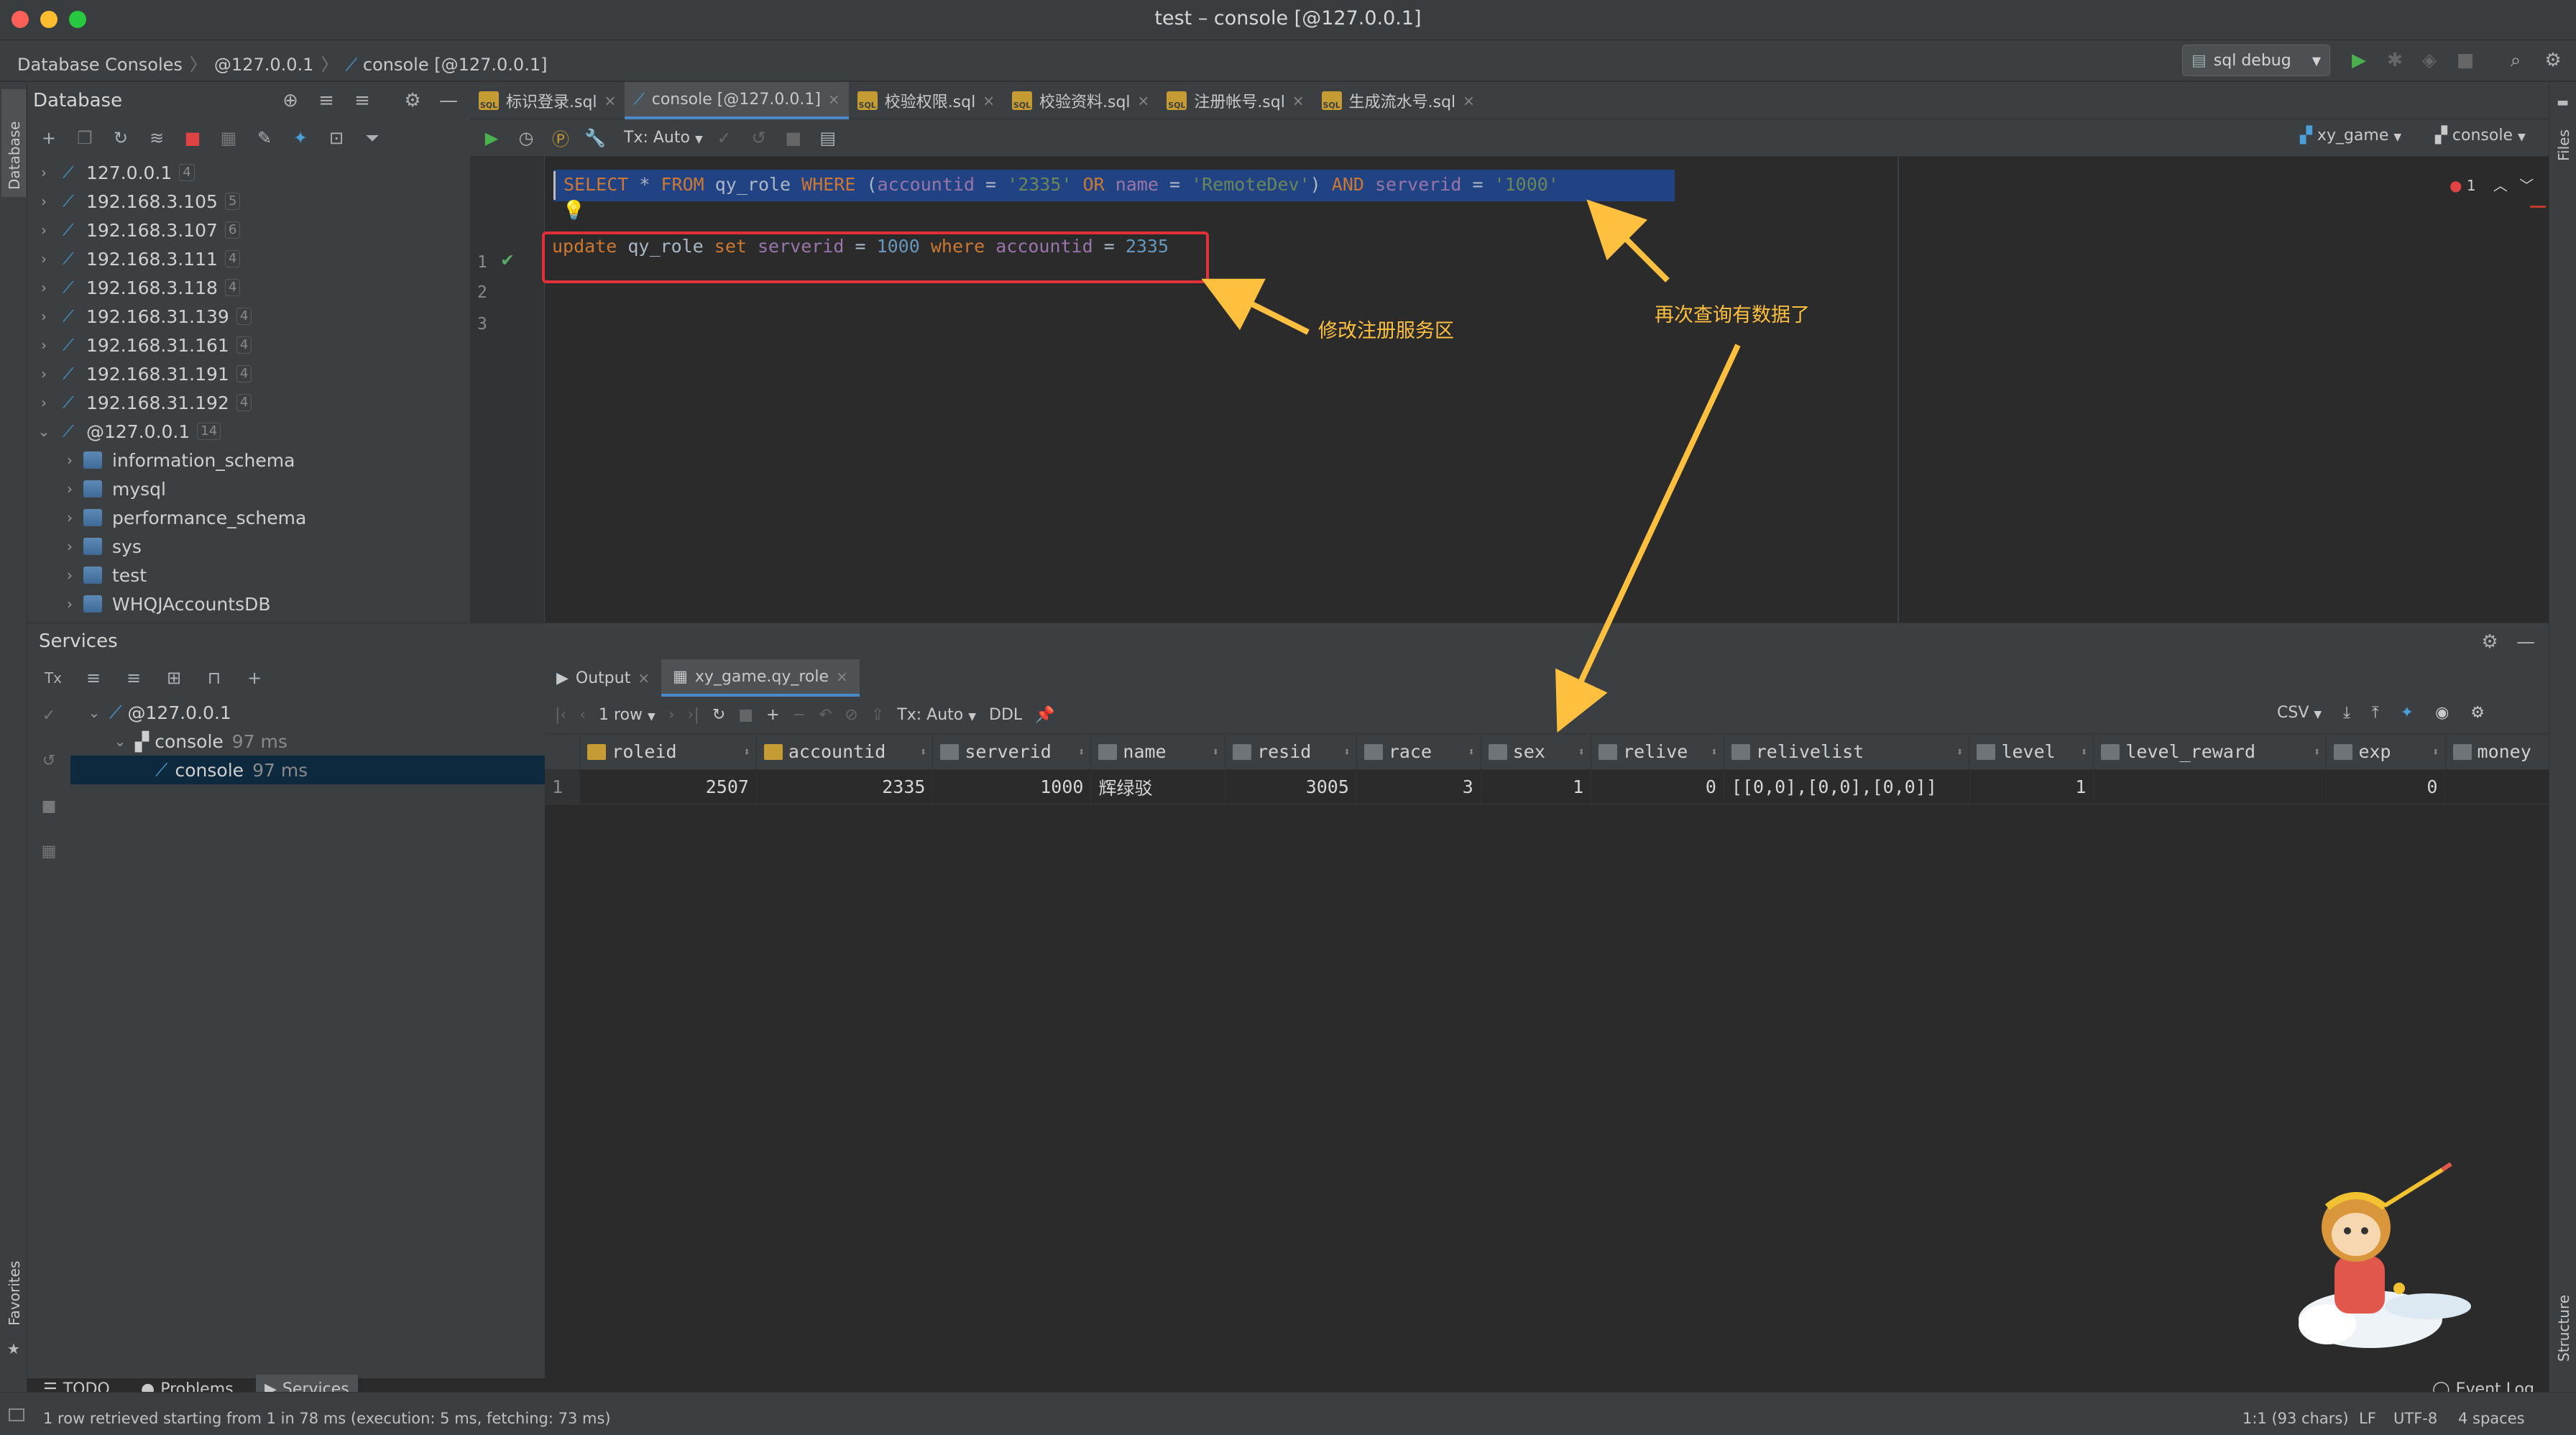 The width and height of the screenshot is (2576, 1435). I want to click on arrow-to-update, so click(1255, 307).